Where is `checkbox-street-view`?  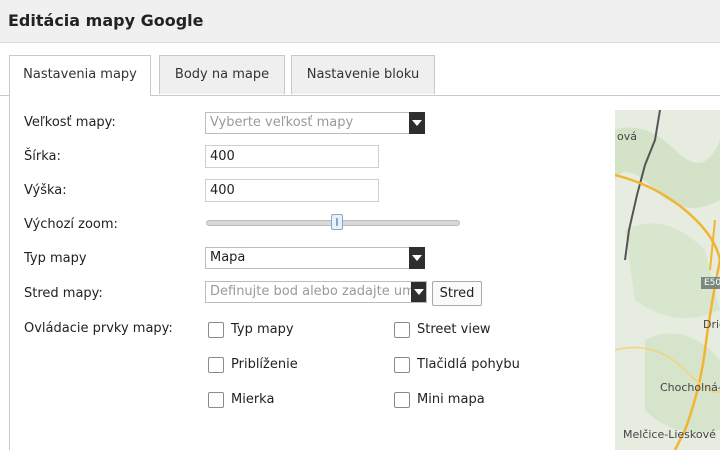
checkbox-street-view is located at coordinates (402, 330).